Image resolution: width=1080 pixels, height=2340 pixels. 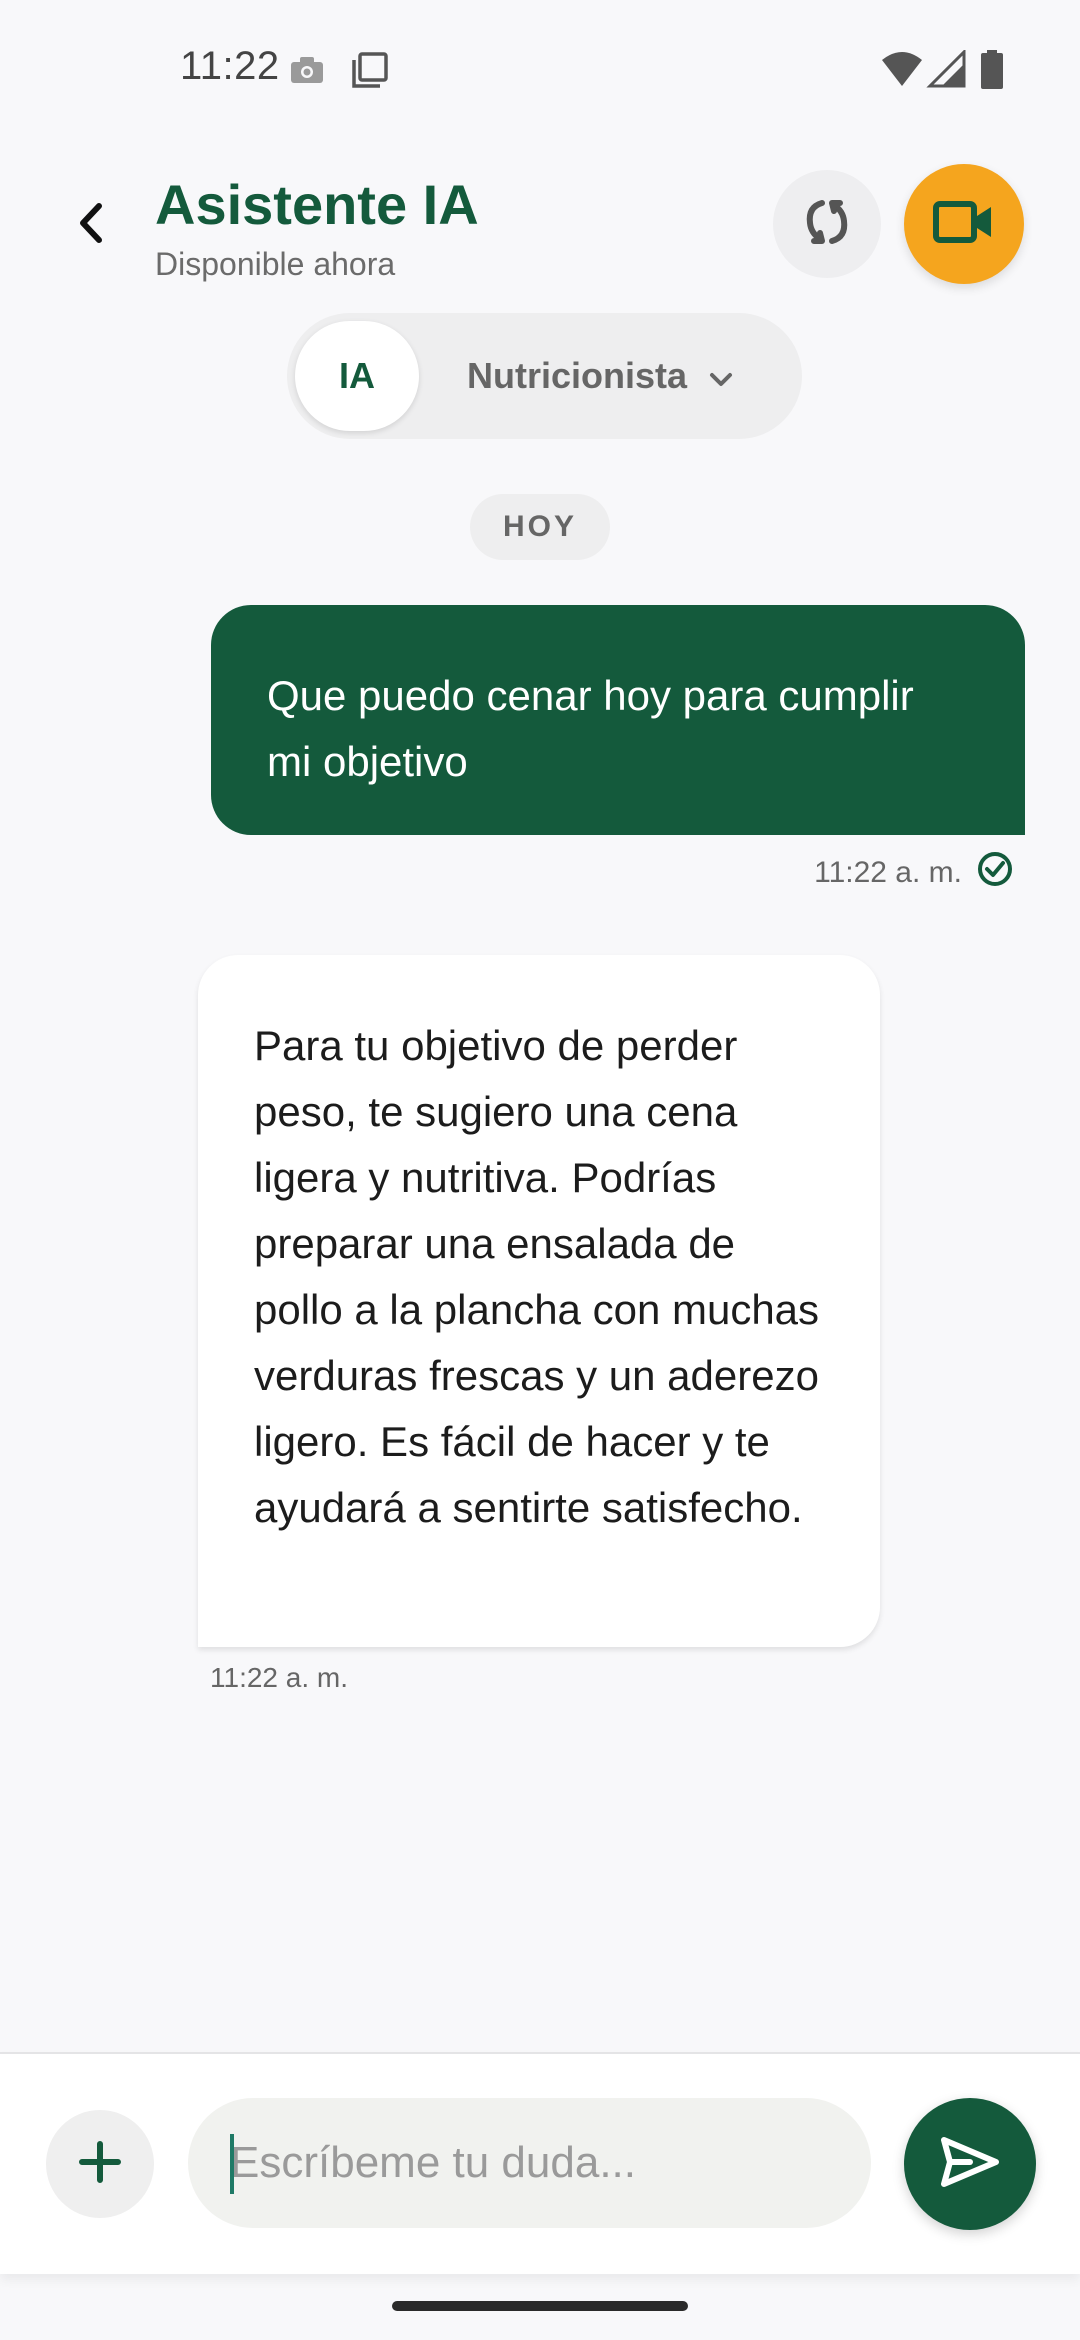 I want to click on add-attachment-button, so click(x=100, y=2164).